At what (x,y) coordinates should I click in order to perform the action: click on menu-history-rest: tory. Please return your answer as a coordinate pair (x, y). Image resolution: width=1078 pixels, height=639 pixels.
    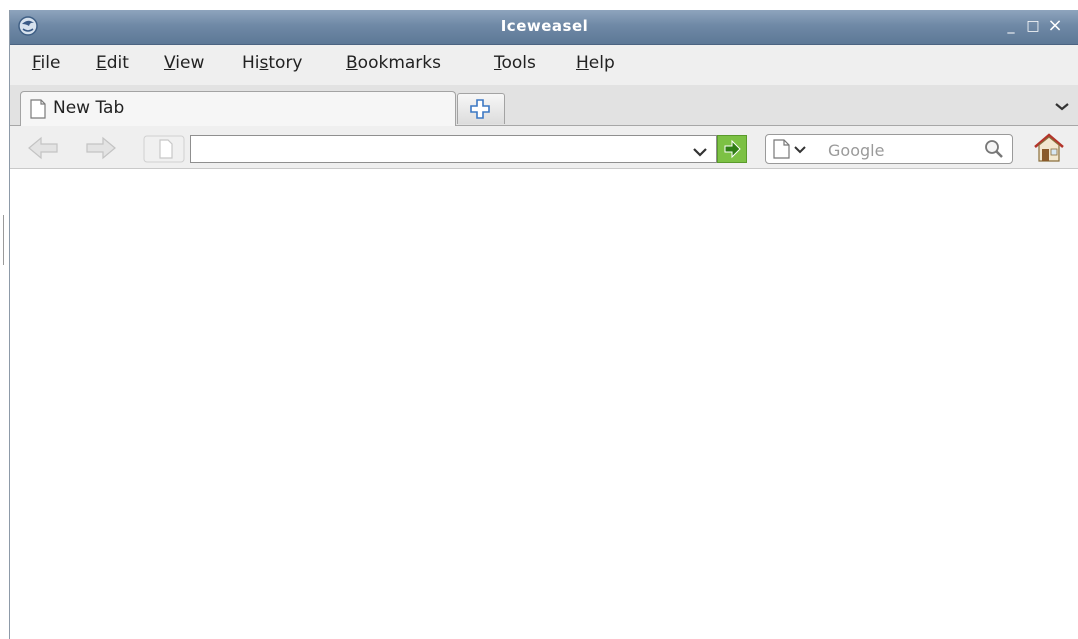
    Looking at the image, I should click on (285, 63).